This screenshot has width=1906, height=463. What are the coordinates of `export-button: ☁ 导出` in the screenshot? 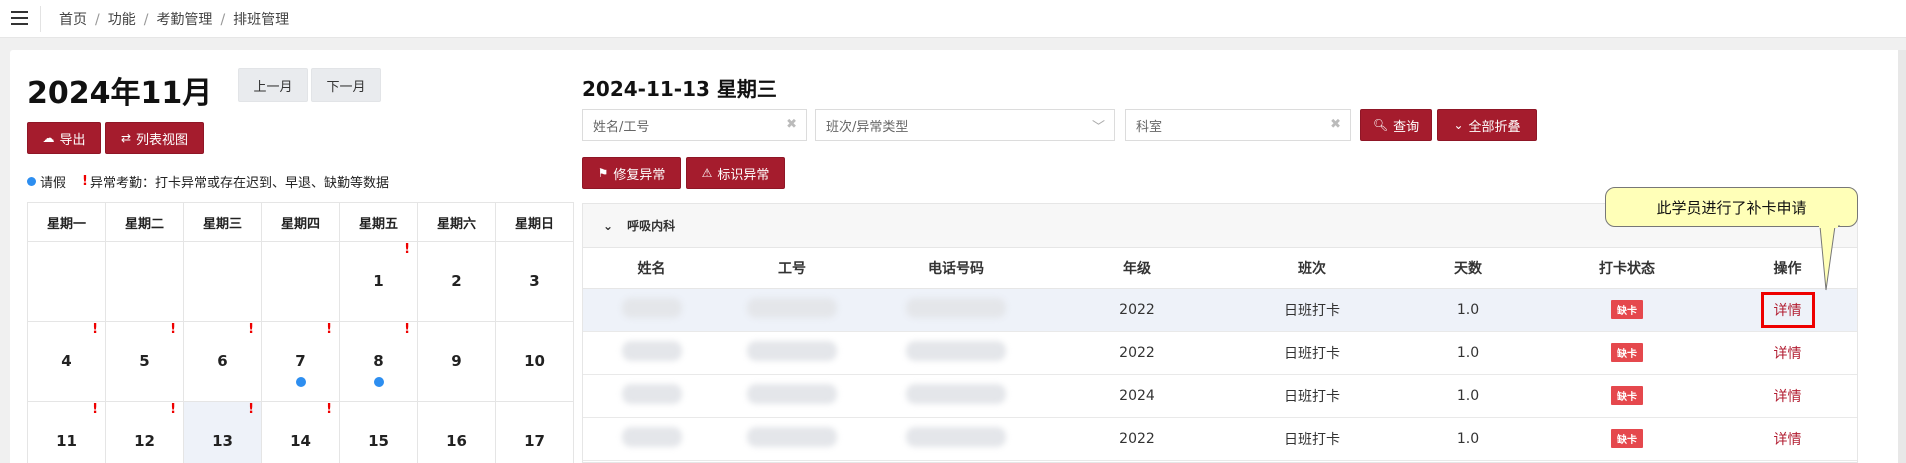 It's located at (64, 138).